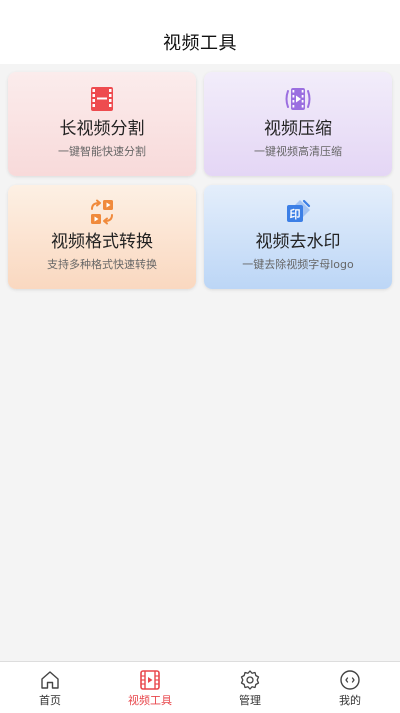 The image size is (400, 713). Describe the element at coordinates (200, 32) in the screenshot. I see `top-bar: 视频工具` at that location.